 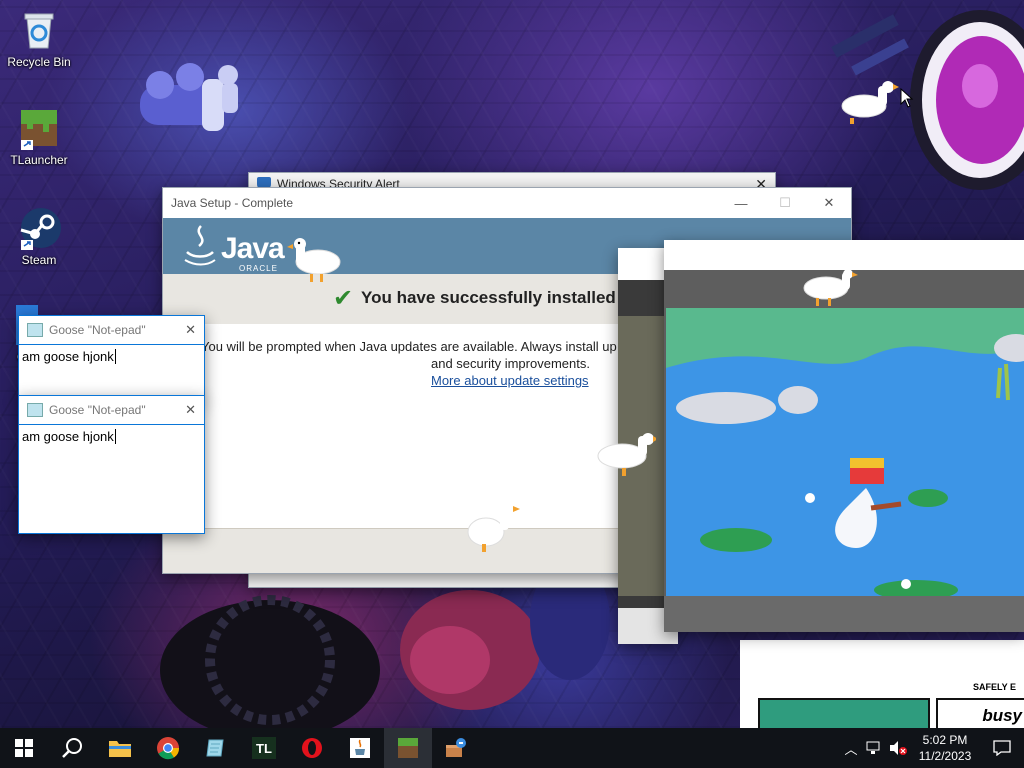 What do you see at coordinates (488, 297) in the screenshot?
I see `success-headline: You have successfully installed` at bounding box center [488, 297].